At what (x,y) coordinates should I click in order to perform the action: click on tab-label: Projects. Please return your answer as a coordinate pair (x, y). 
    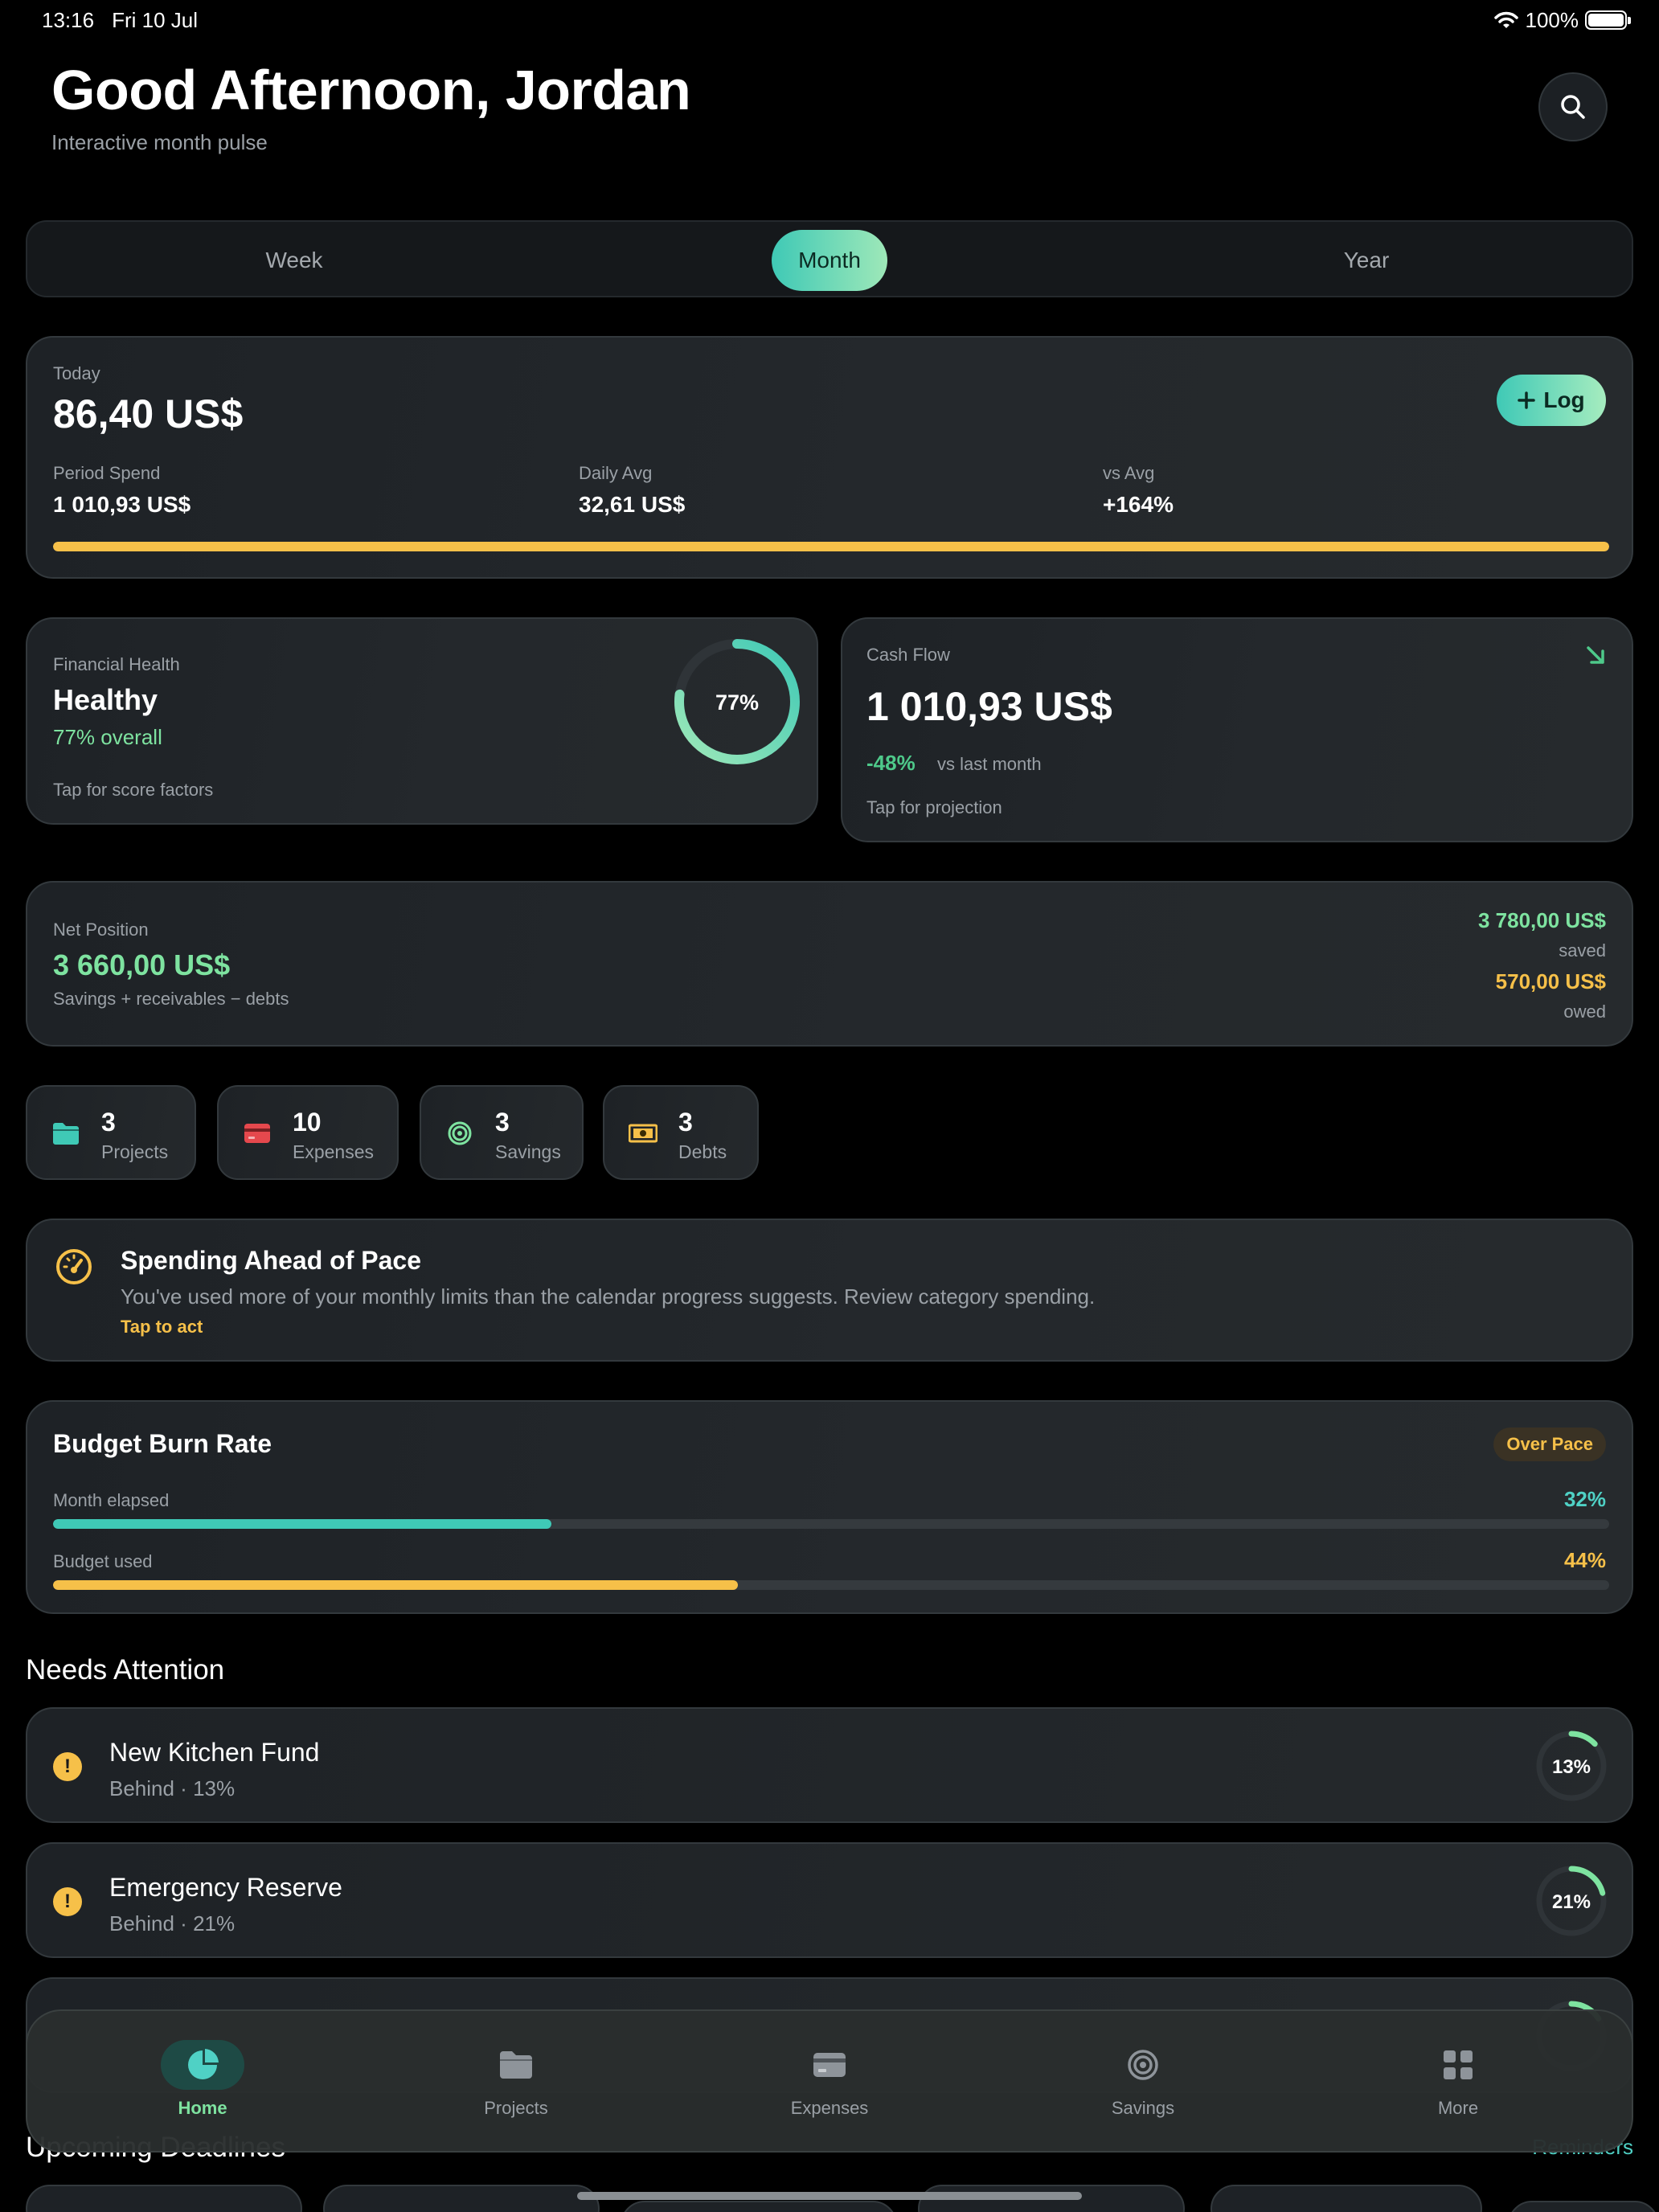
    Looking at the image, I should click on (516, 2108).